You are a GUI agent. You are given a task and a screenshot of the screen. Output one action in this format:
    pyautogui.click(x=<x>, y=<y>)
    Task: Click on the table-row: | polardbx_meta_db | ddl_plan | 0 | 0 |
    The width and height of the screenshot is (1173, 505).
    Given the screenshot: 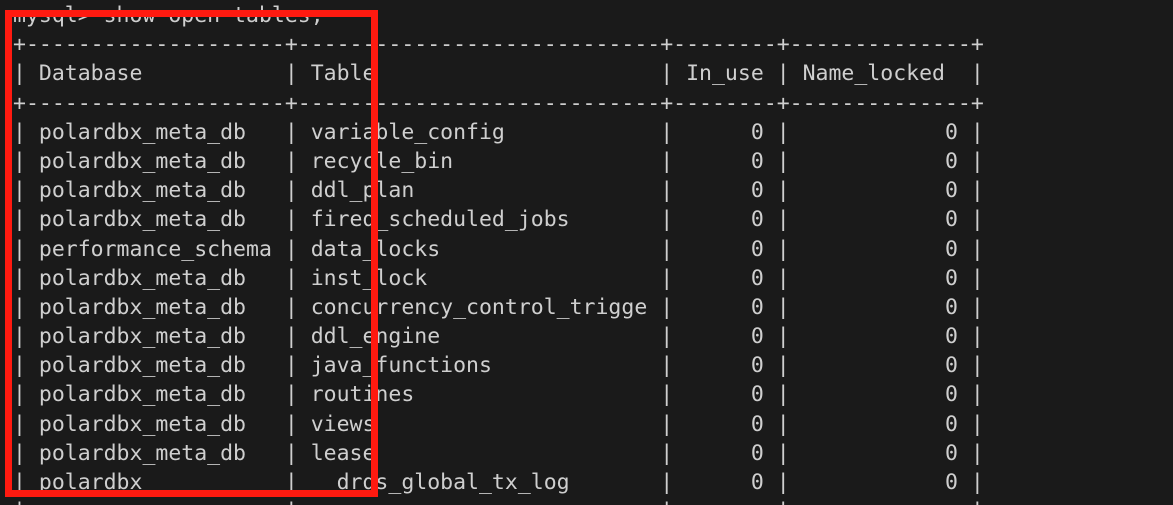 What is the action you would take?
    pyautogui.click(x=498, y=191)
    